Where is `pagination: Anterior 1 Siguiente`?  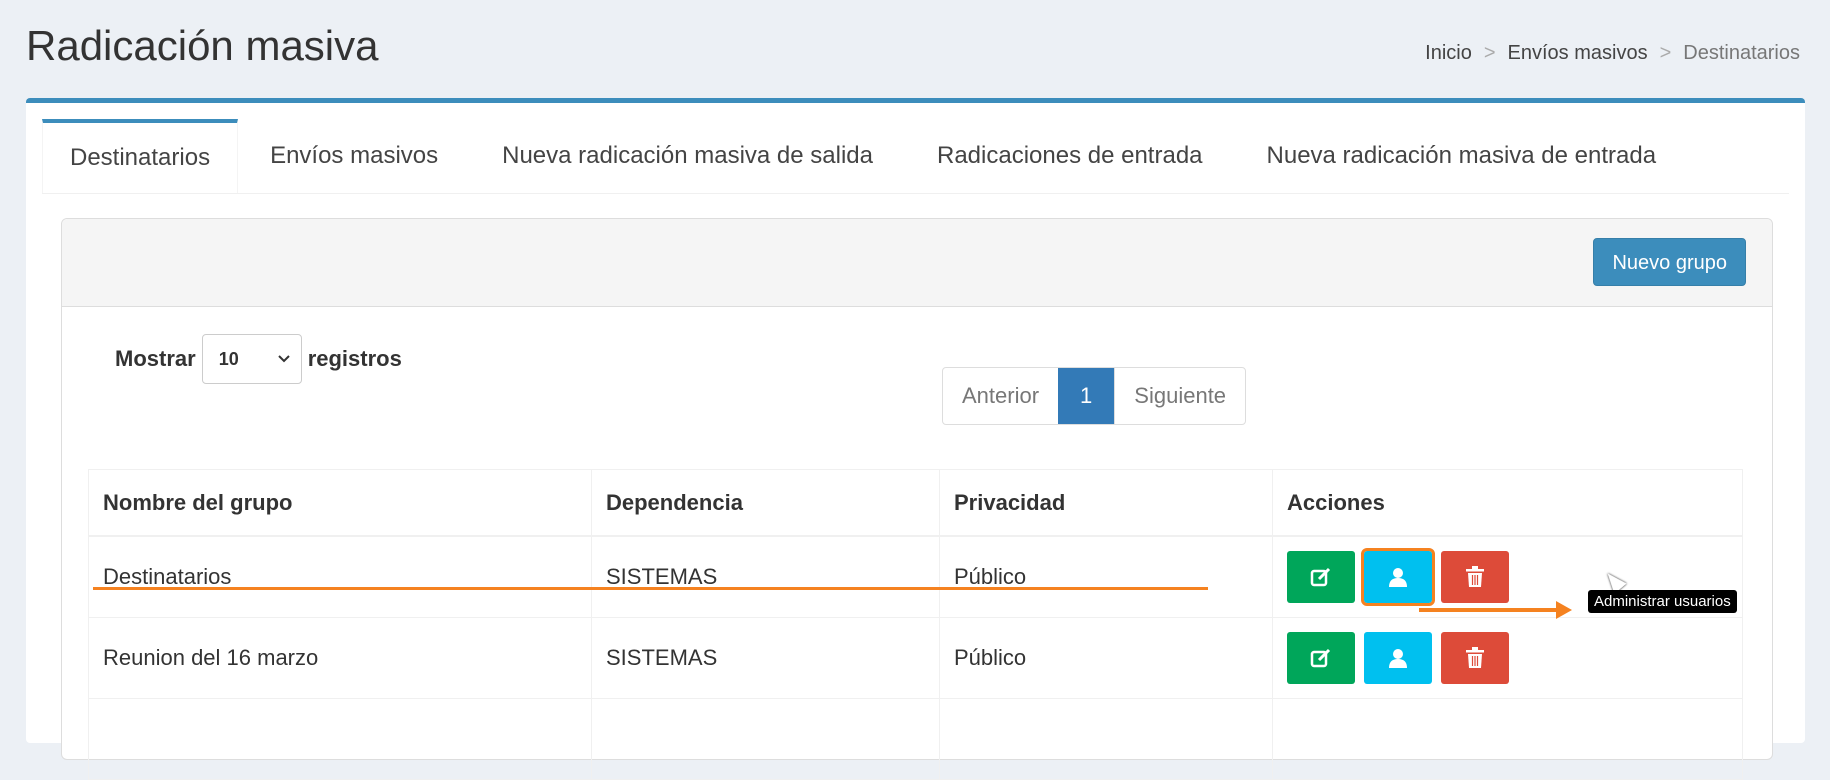
pagination: Anterior 1 Siguiente is located at coordinates (1094, 396).